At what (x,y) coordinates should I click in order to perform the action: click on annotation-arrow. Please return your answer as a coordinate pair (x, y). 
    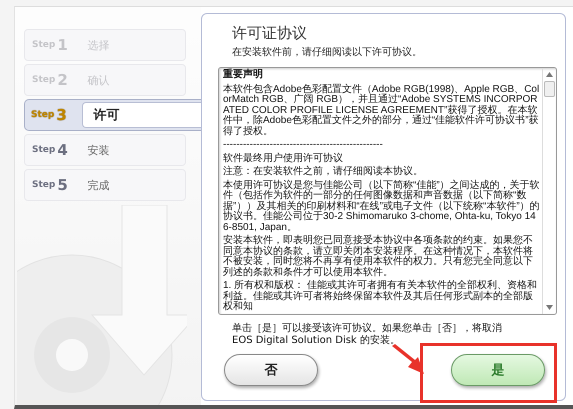
    Looking at the image, I should click on (408, 360).